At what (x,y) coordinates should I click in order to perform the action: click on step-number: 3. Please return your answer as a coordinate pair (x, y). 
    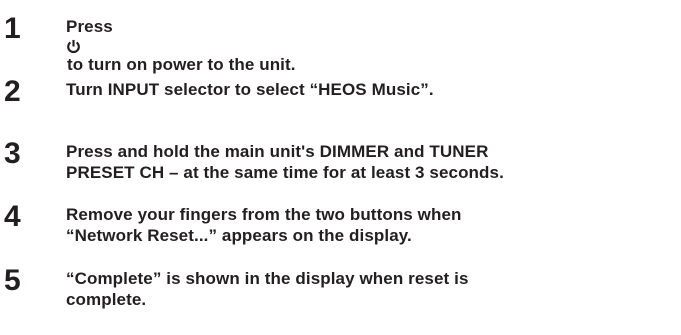
    Looking at the image, I should click on (12, 153).